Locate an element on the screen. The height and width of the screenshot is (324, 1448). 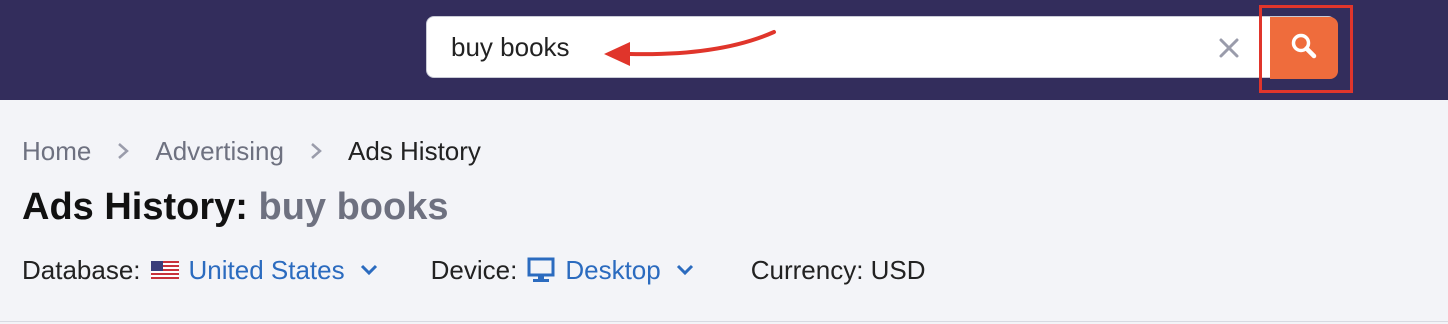
search-icon is located at coordinates (1304, 48).